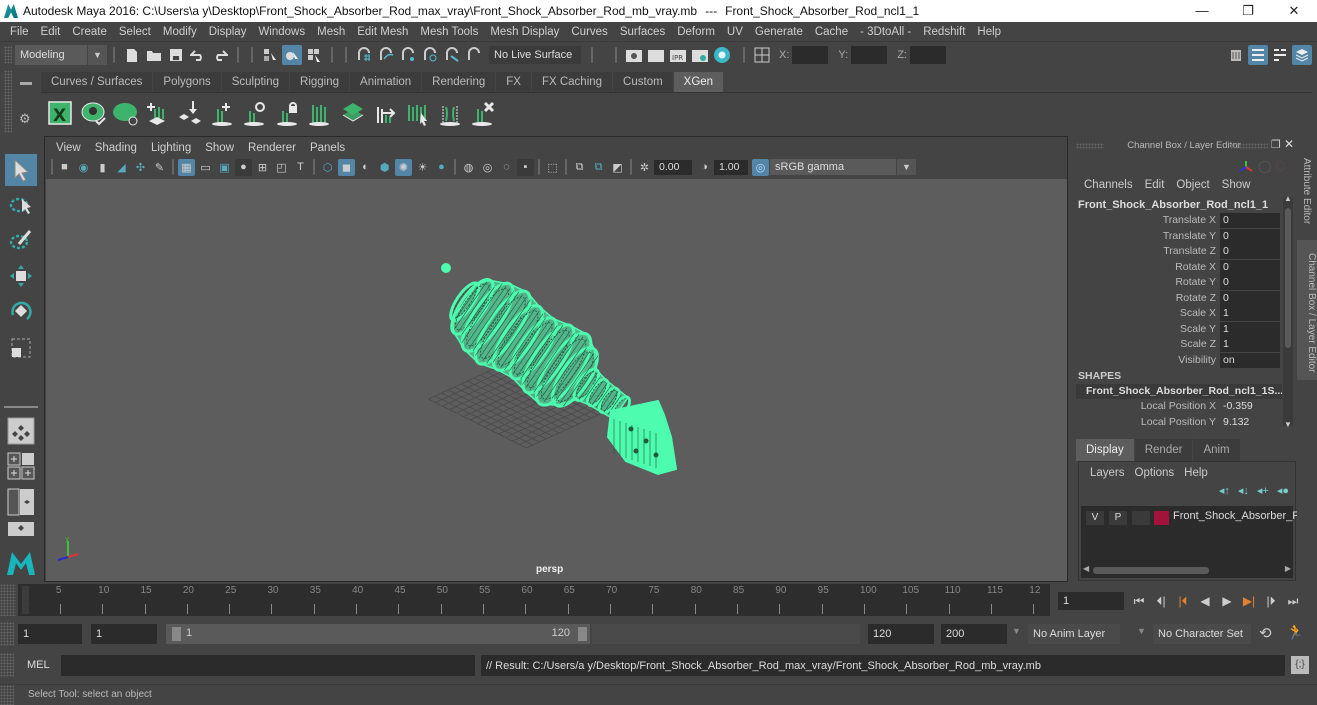 This screenshot has height=705, width=1317. I want to click on film-gate-icon: ▭, so click(205, 167).